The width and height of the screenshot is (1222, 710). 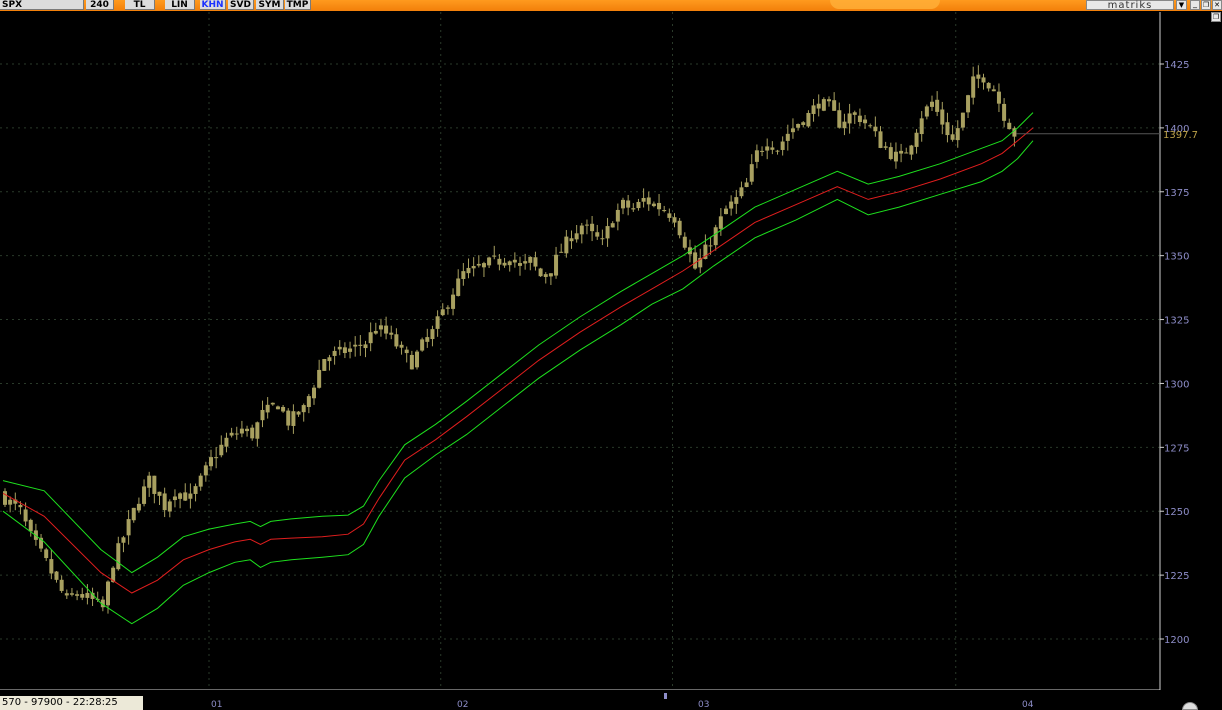 What do you see at coordinates (298, 5) in the screenshot?
I see `tmp-button: TMP` at bounding box center [298, 5].